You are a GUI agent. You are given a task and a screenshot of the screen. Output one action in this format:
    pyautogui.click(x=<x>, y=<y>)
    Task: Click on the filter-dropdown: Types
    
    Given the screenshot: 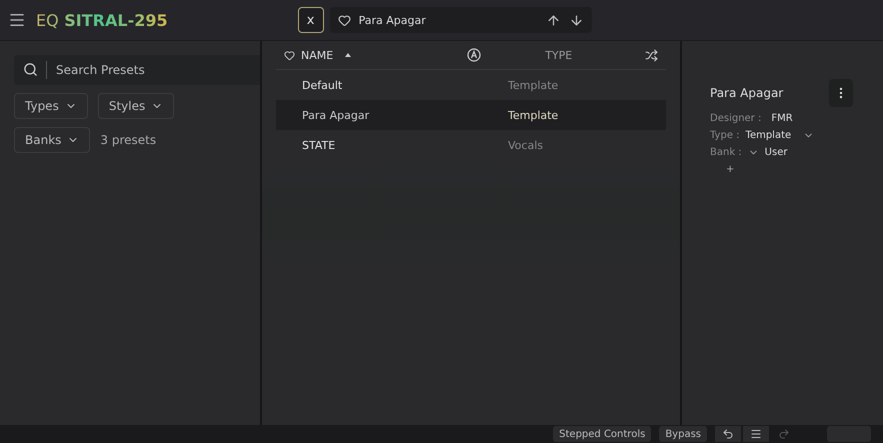 What is the action you would take?
    pyautogui.click(x=51, y=106)
    